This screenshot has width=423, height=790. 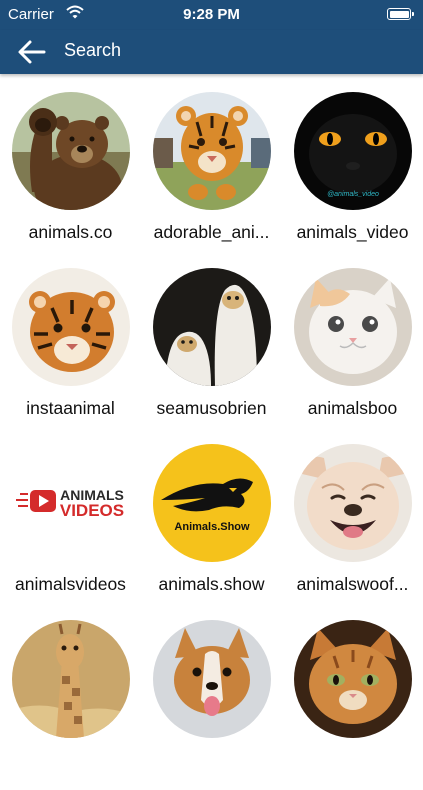 What do you see at coordinates (353, 503) in the screenshot?
I see `bulldog-avatar` at bounding box center [353, 503].